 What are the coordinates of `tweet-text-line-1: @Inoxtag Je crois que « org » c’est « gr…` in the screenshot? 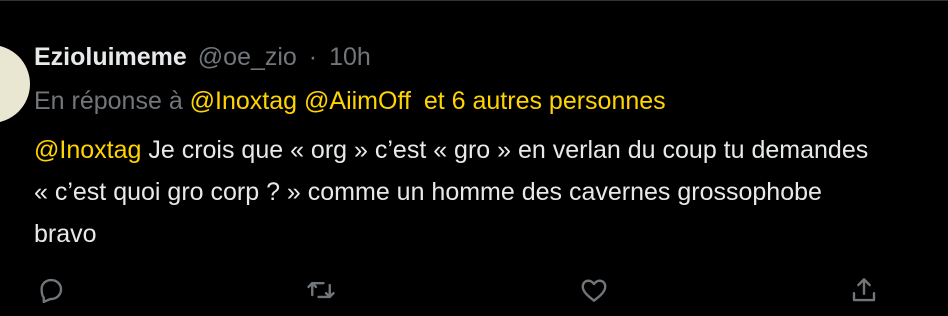 It's located at (491, 150).